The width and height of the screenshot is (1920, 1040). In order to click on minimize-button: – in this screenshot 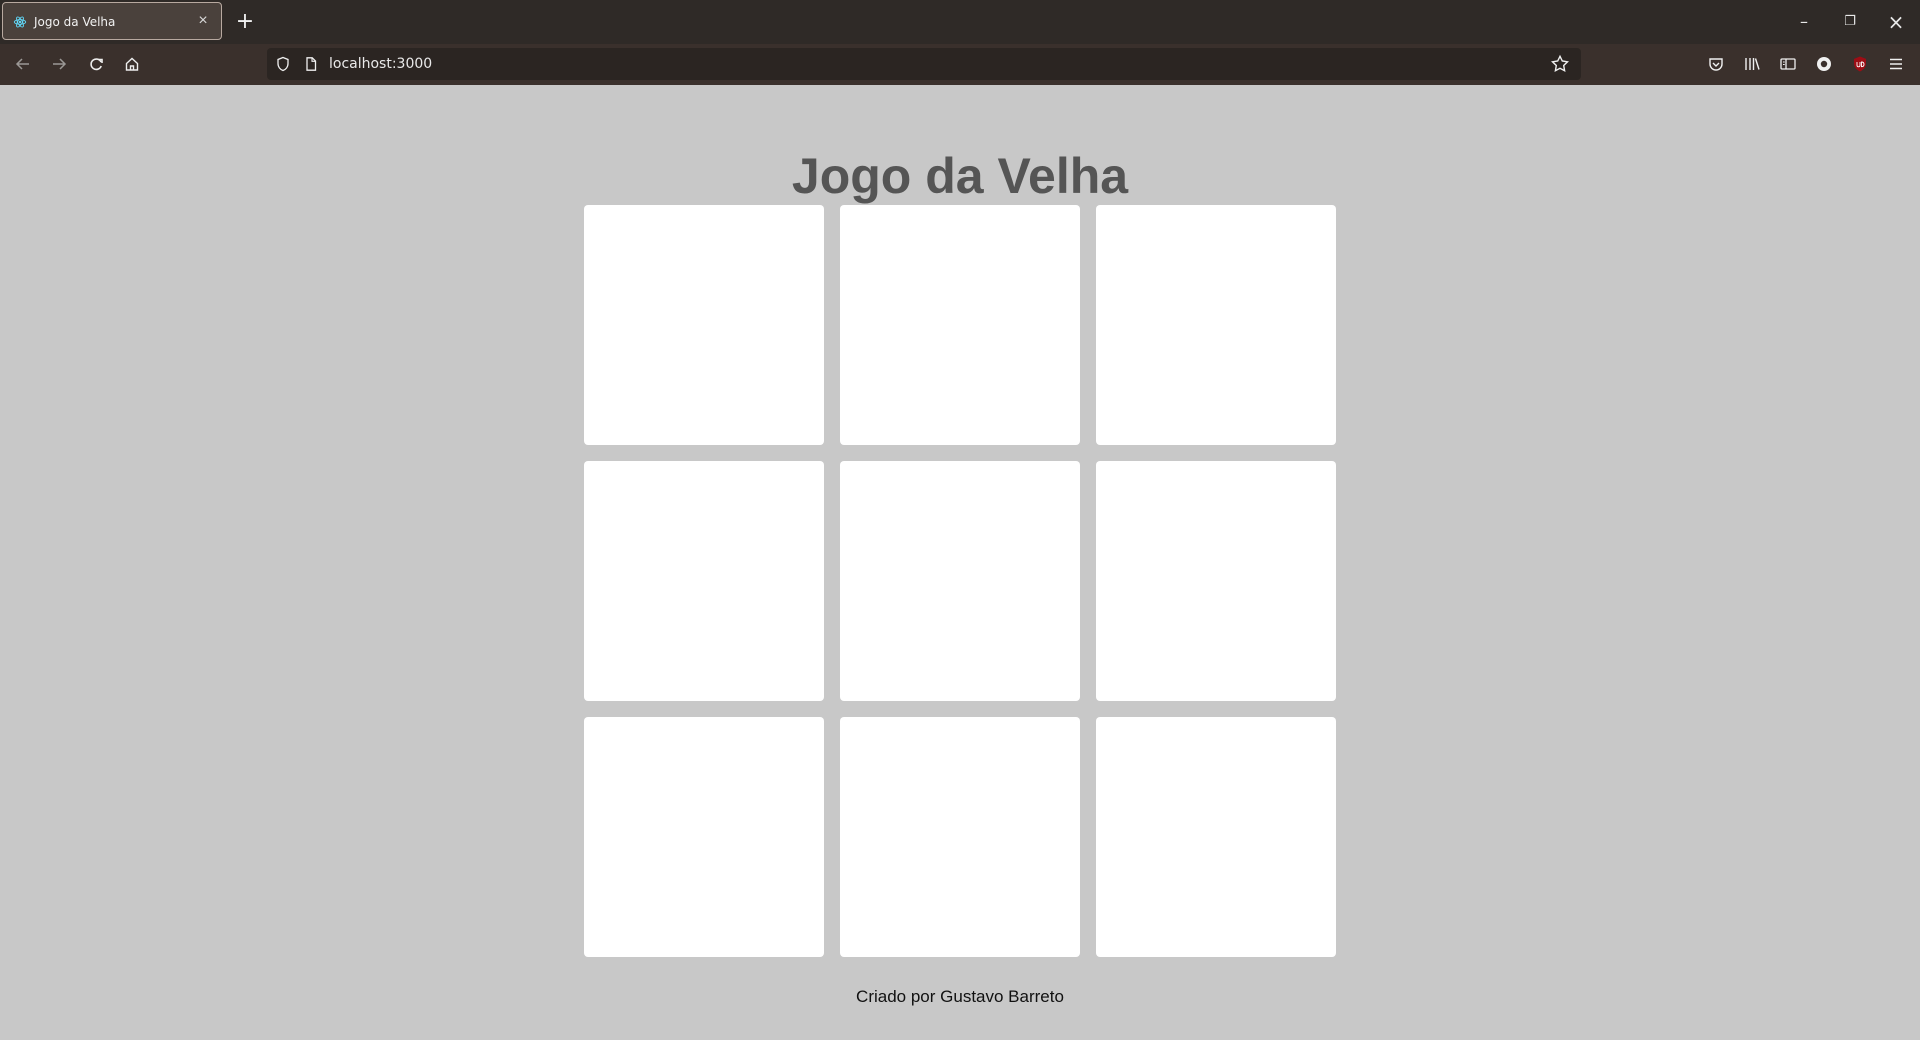, I will do `click(1804, 22)`.